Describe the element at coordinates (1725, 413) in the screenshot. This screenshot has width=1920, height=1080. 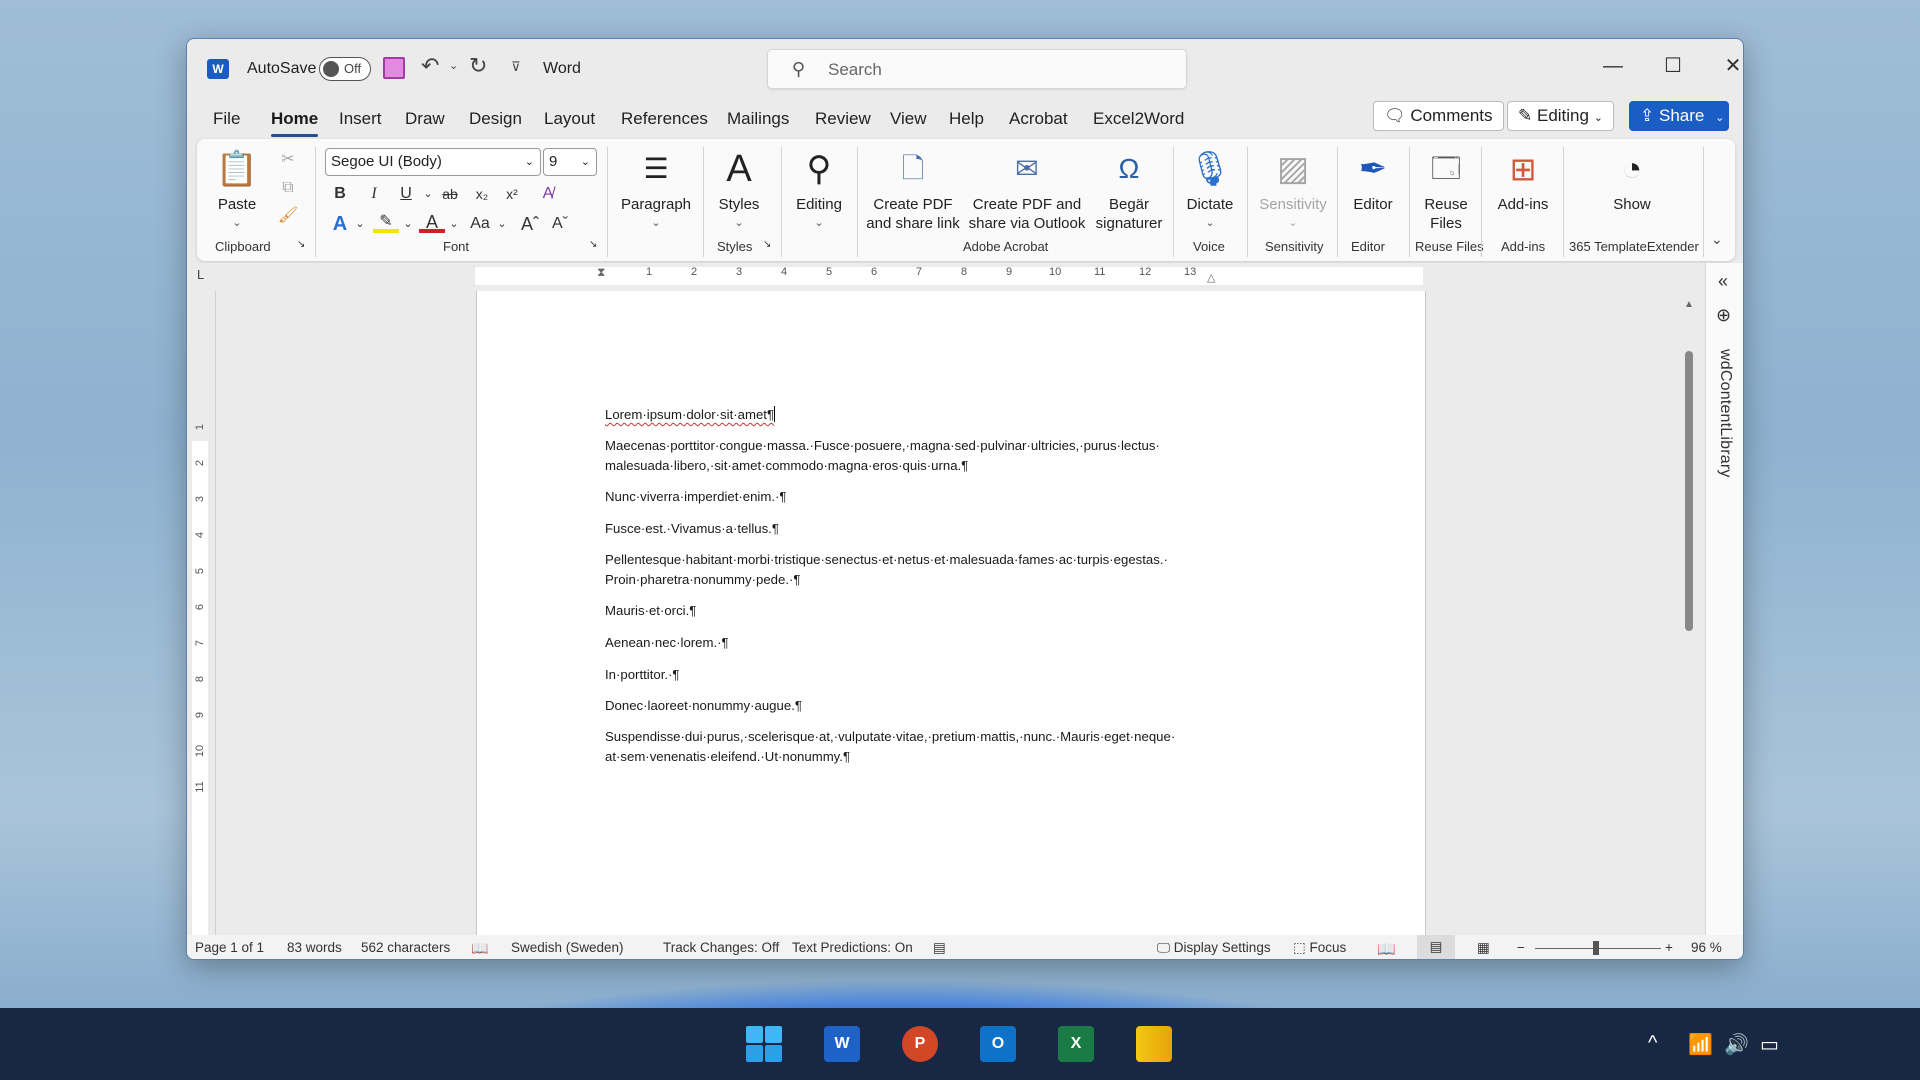
I see `content-library-label: wdContentLibrary` at that location.